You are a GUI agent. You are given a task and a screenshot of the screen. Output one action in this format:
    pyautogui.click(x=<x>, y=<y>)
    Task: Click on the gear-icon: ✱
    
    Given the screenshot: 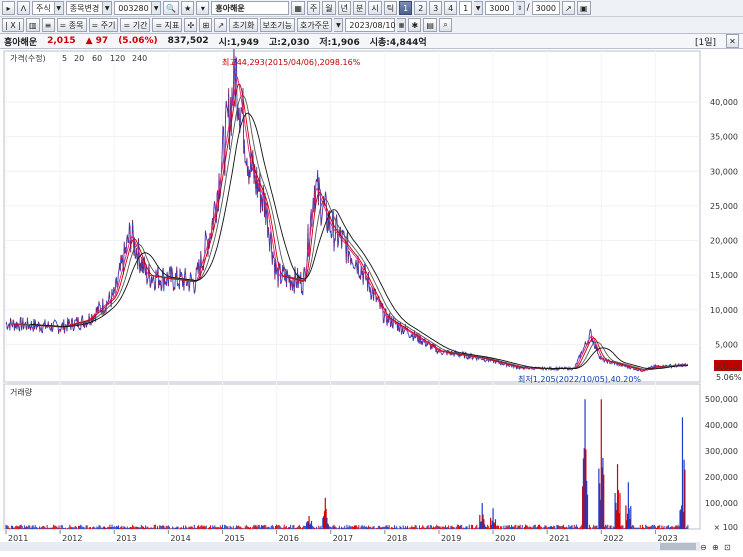 What is the action you would take?
    pyautogui.click(x=415, y=25)
    